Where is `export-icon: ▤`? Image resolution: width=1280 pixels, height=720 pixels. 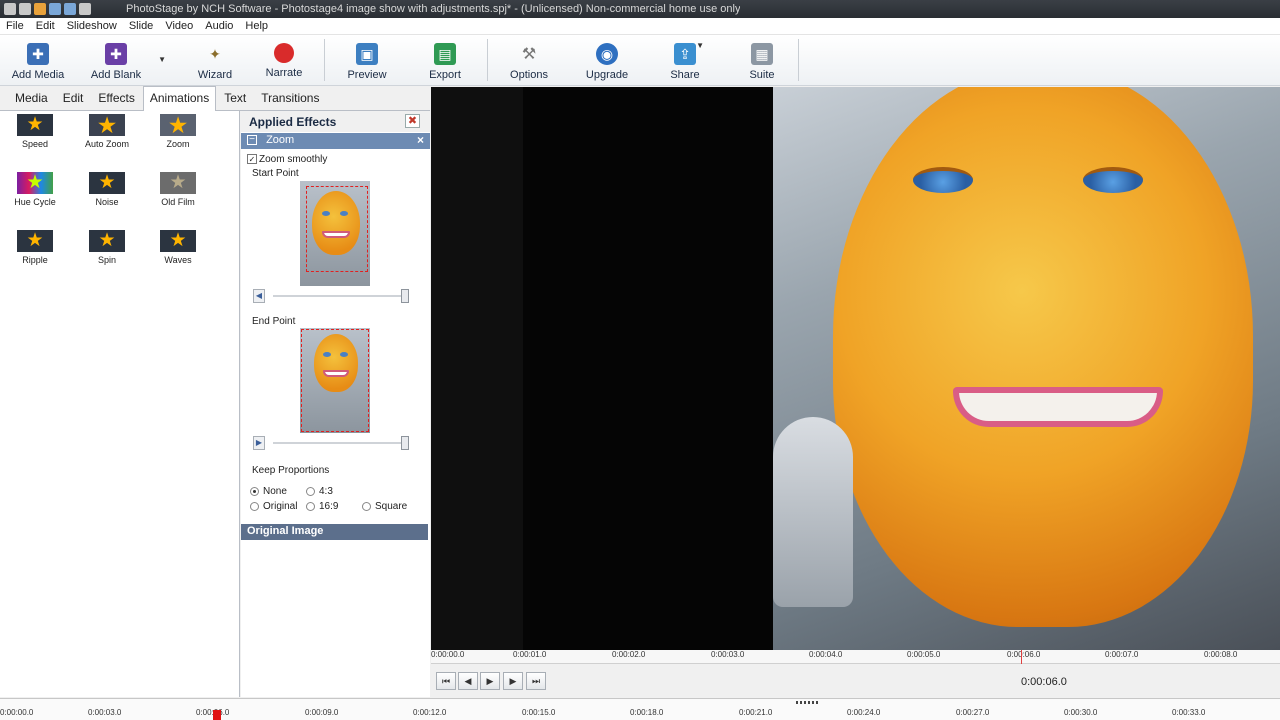 export-icon: ▤ is located at coordinates (445, 54).